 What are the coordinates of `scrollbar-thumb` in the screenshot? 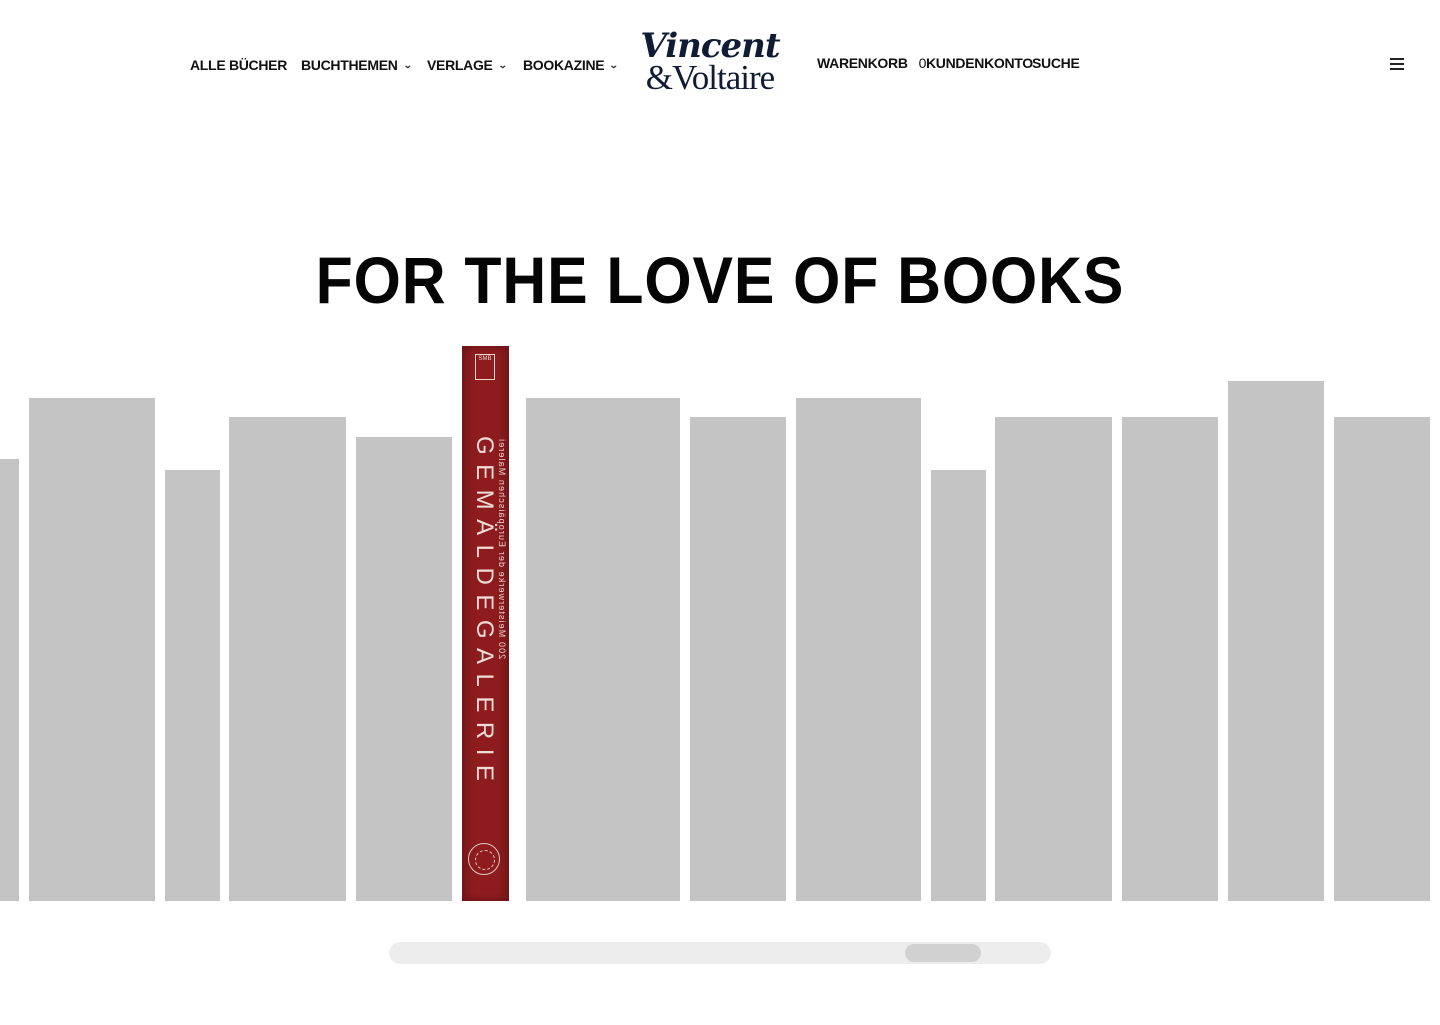 It's located at (943, 953).